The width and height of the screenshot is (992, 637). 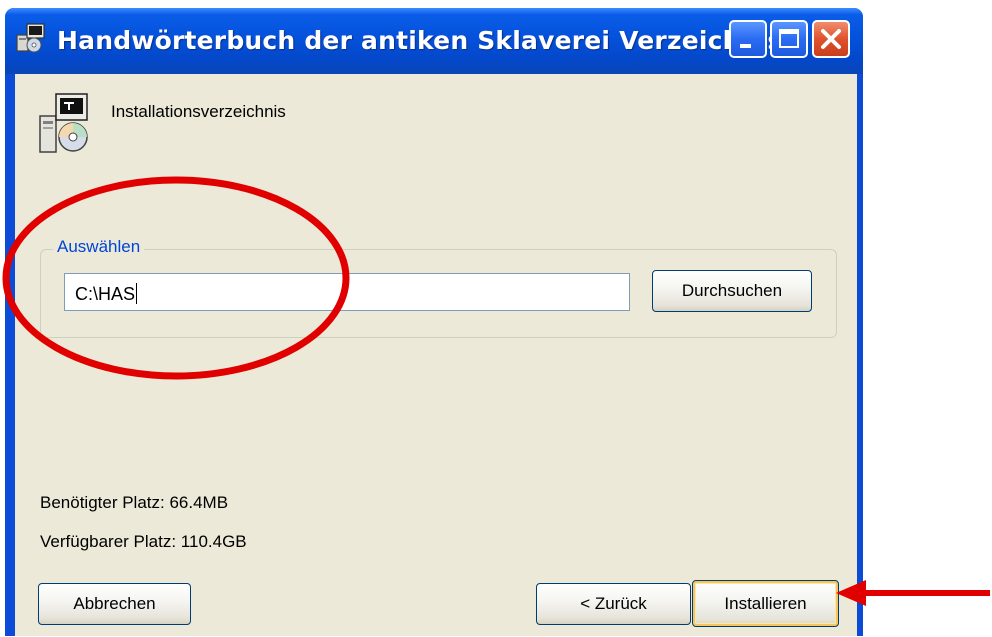 I want to click on install-path-value: C:\HAS, so click(x=105, y=294).